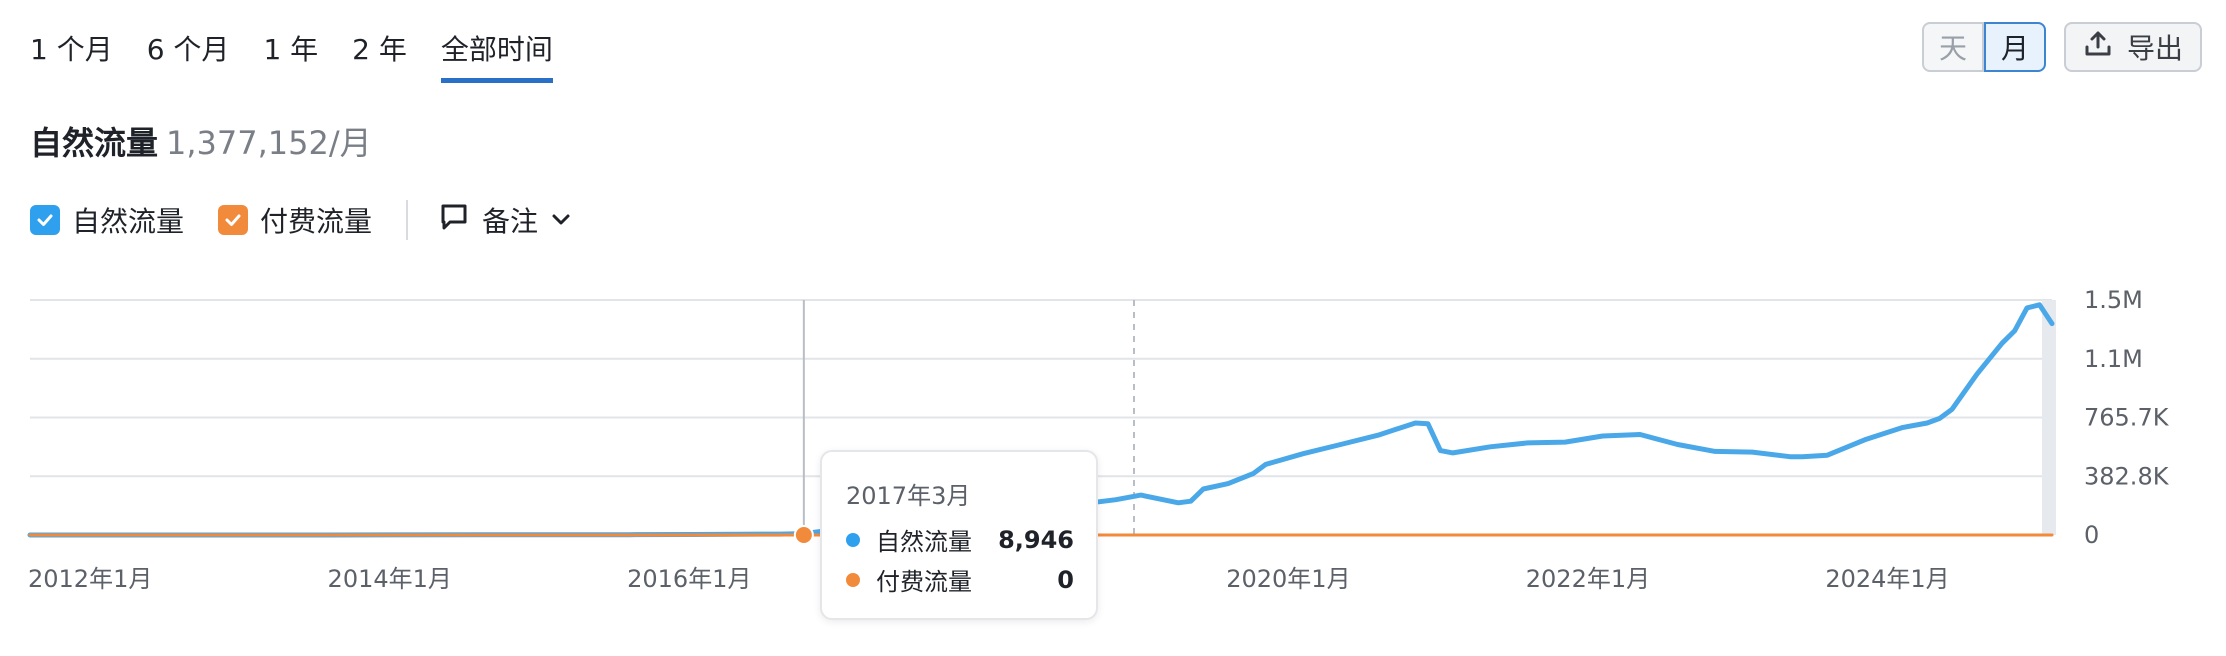 This screenshot has width=2226, height=656. I want to click on y-tick-label: 765.7K, so click(2127, 418).